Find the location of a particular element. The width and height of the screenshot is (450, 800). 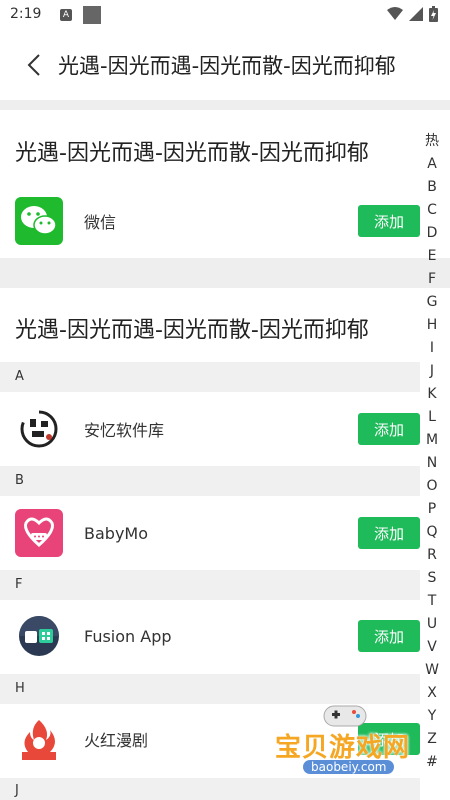

index-item: V is located at coordinates (432, 647).